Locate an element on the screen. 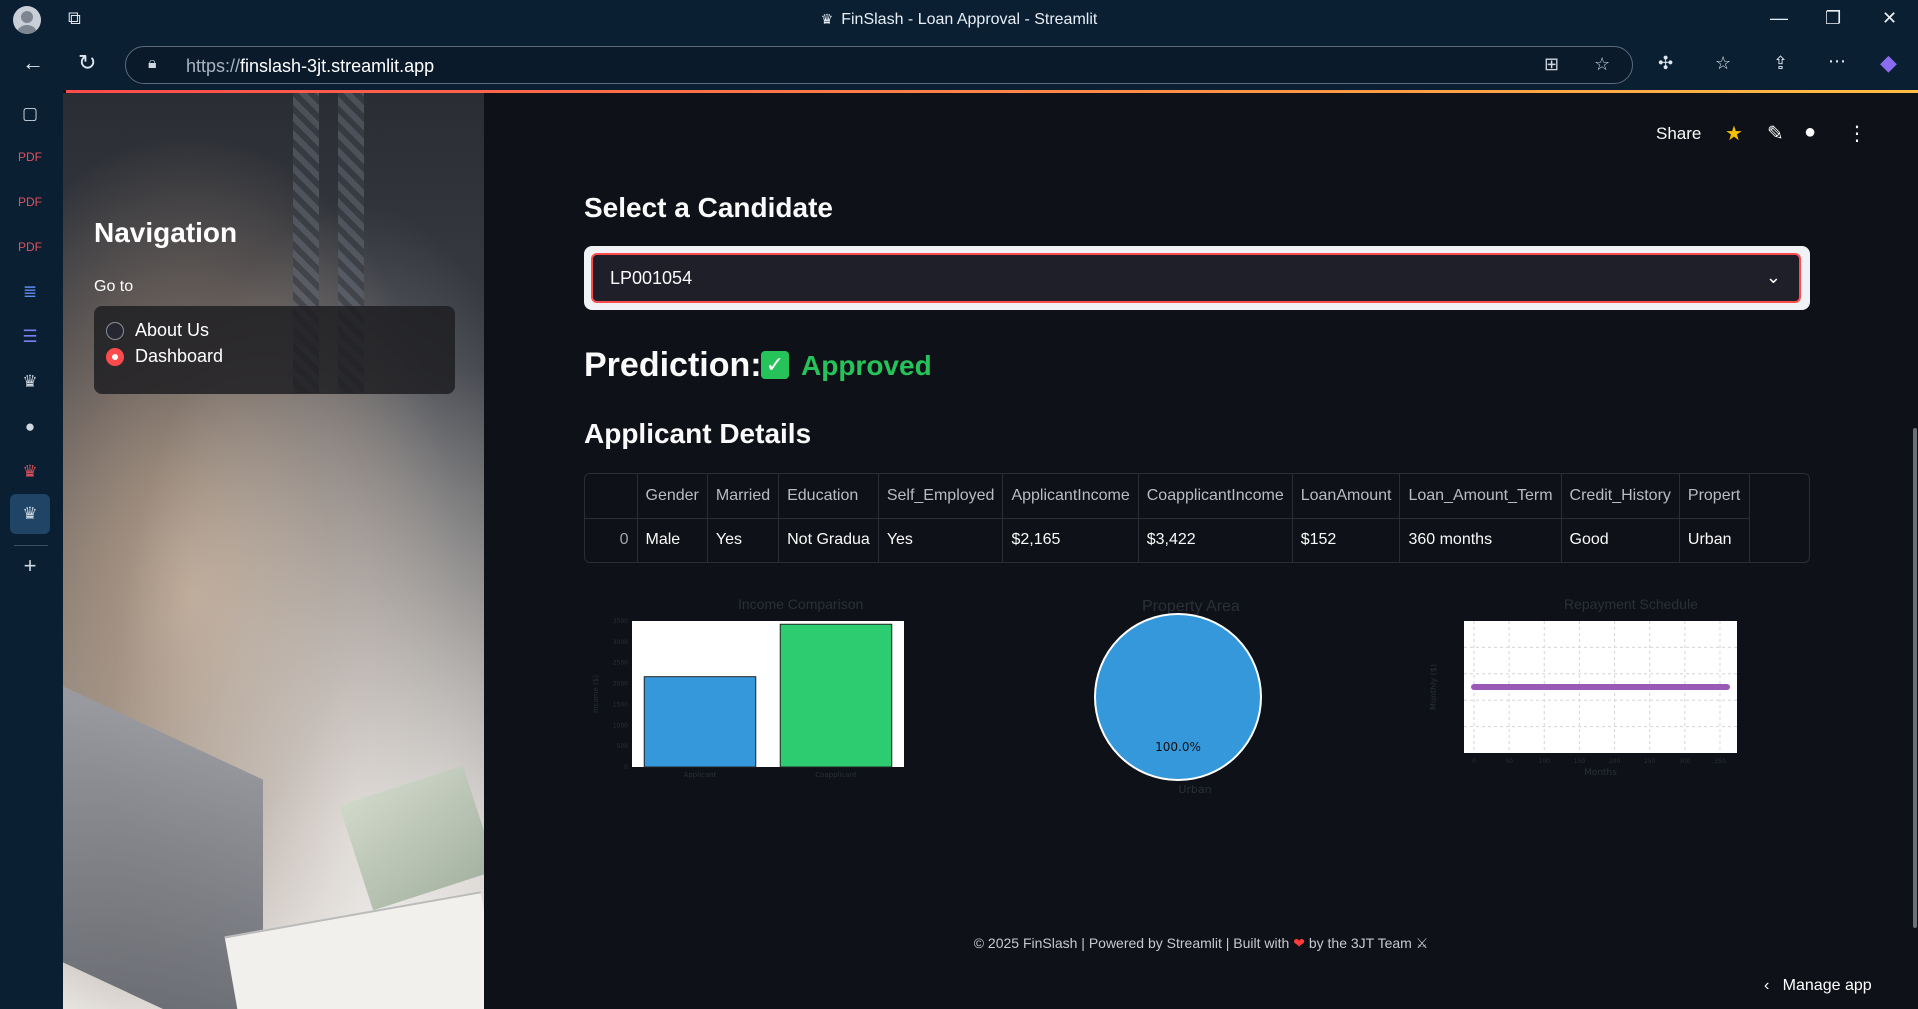 The width and height of the screenshot is (1918, 1009). x-tick-label: 300 is located at coordinates (1685, 761).